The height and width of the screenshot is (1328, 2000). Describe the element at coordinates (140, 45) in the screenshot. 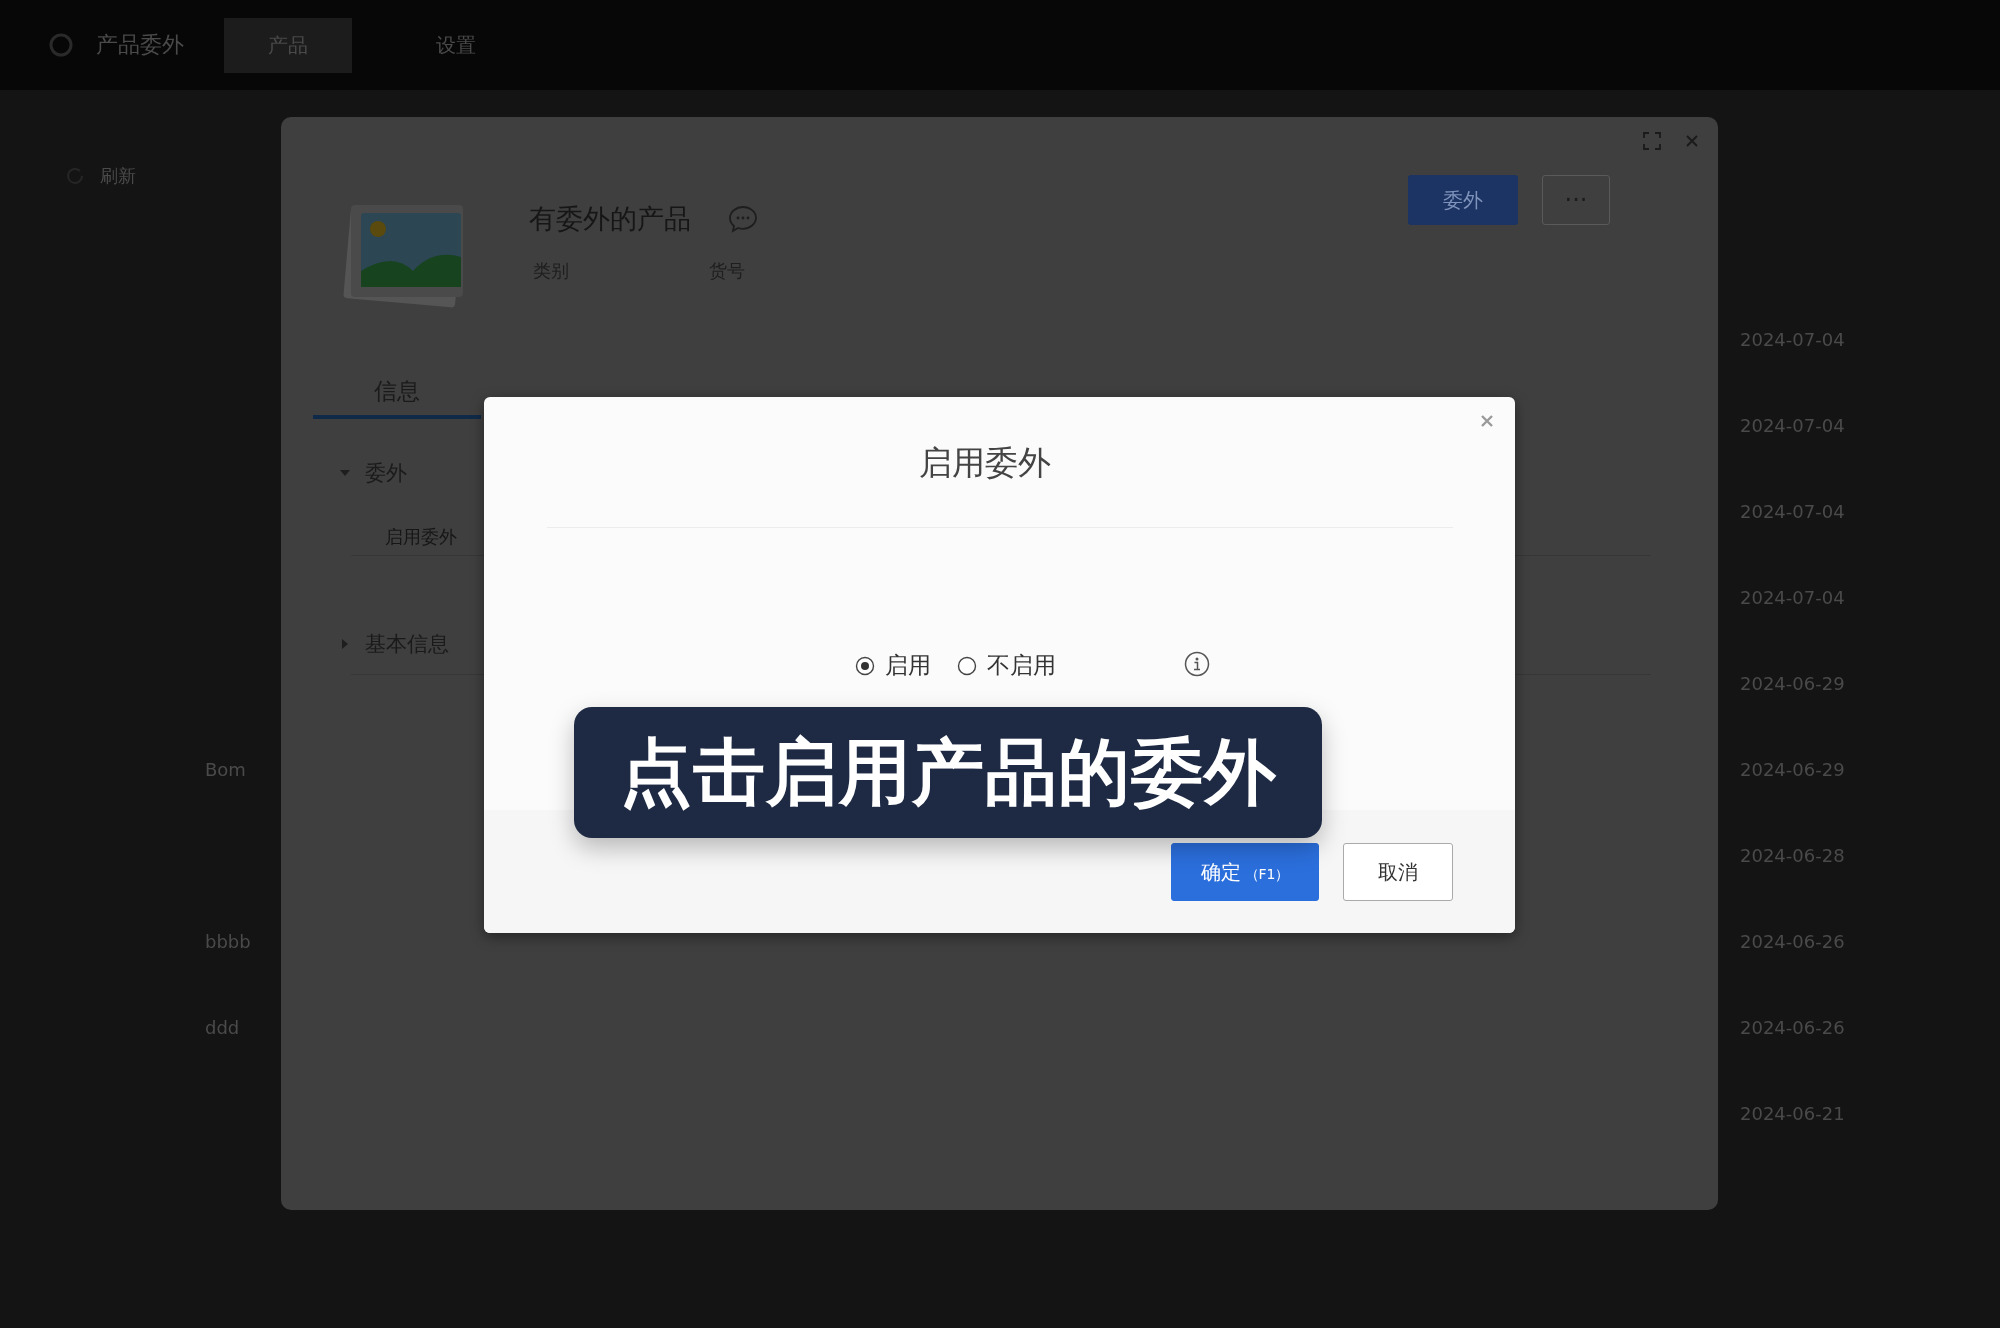

I see `app-title: 产品委外` at that location.